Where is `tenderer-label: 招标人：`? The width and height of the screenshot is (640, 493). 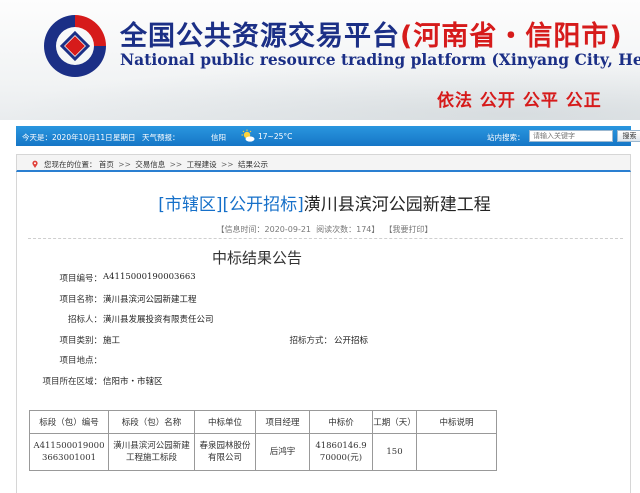 tenderer-label: 招标人： is located at coordinates (84, 320).